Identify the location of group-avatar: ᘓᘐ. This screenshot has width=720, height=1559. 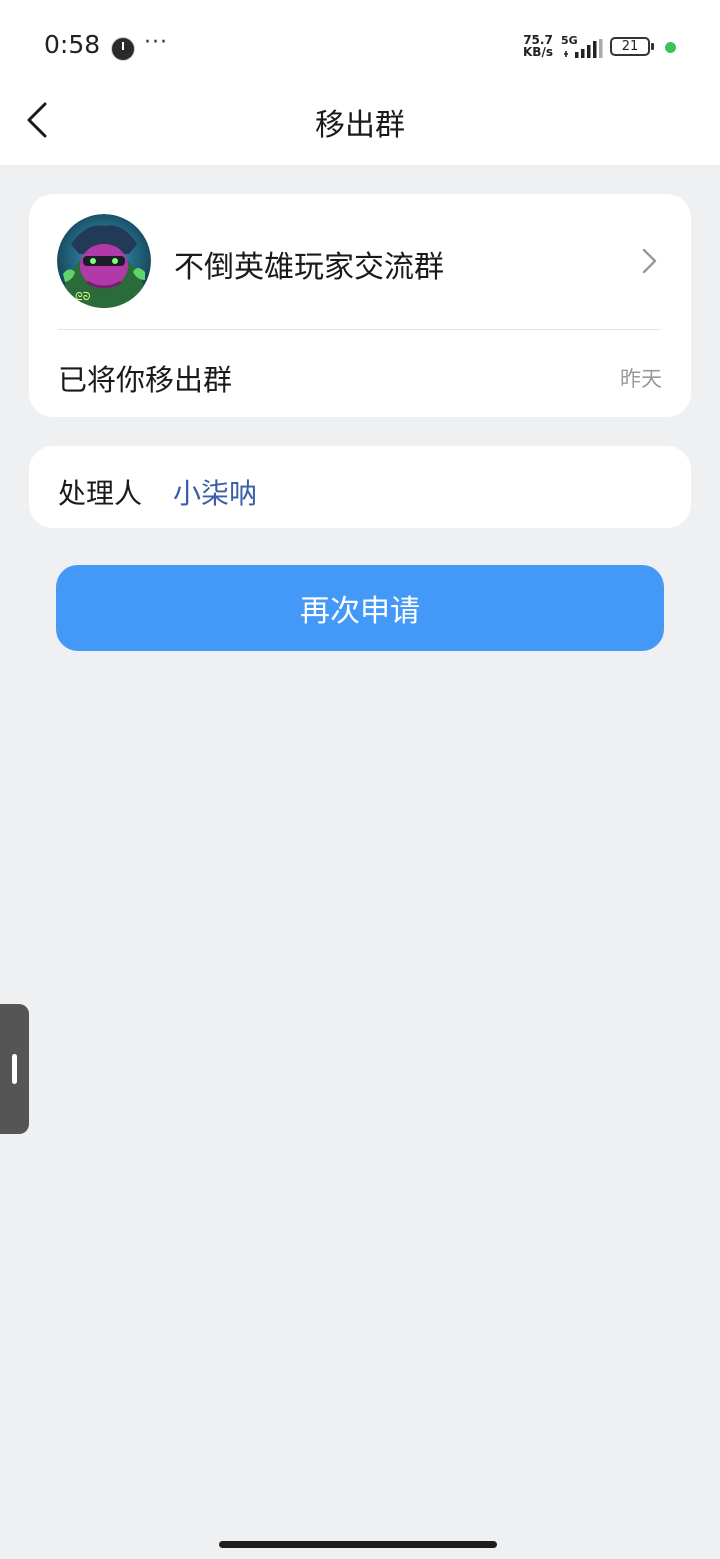
(104, 261).